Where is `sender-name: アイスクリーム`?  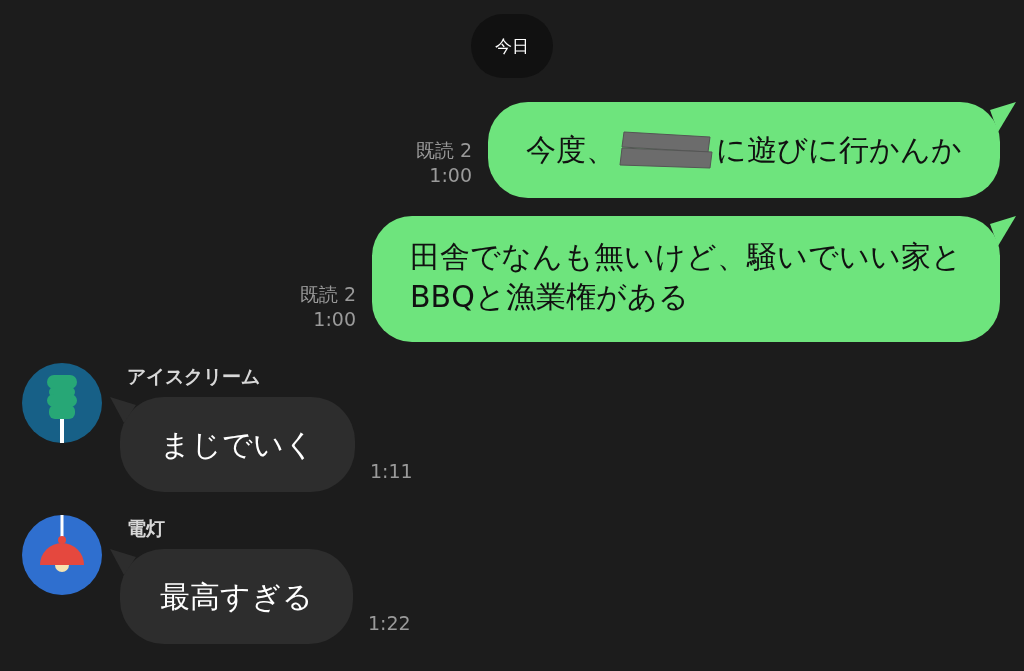
sender-name: アイスクリーム is located at coordinates (193, 376).